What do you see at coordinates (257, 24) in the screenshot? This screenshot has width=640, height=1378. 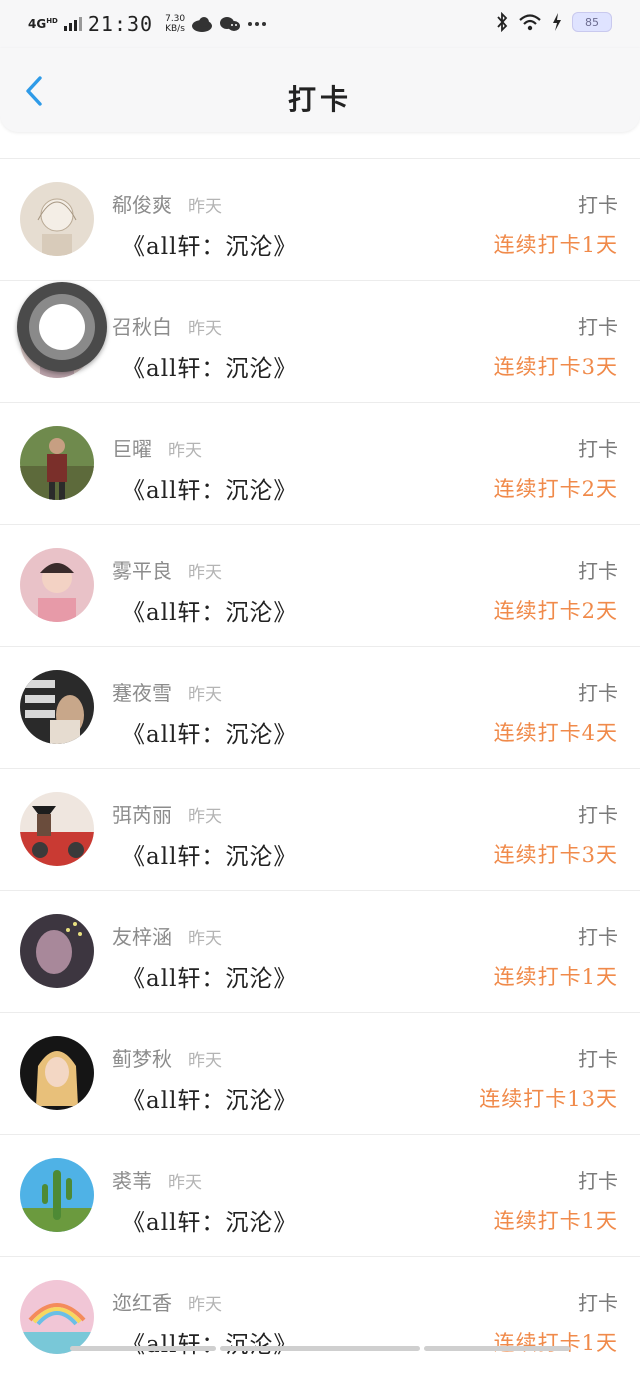 I see `more-dots-icon` at bounding box center [257, 24].